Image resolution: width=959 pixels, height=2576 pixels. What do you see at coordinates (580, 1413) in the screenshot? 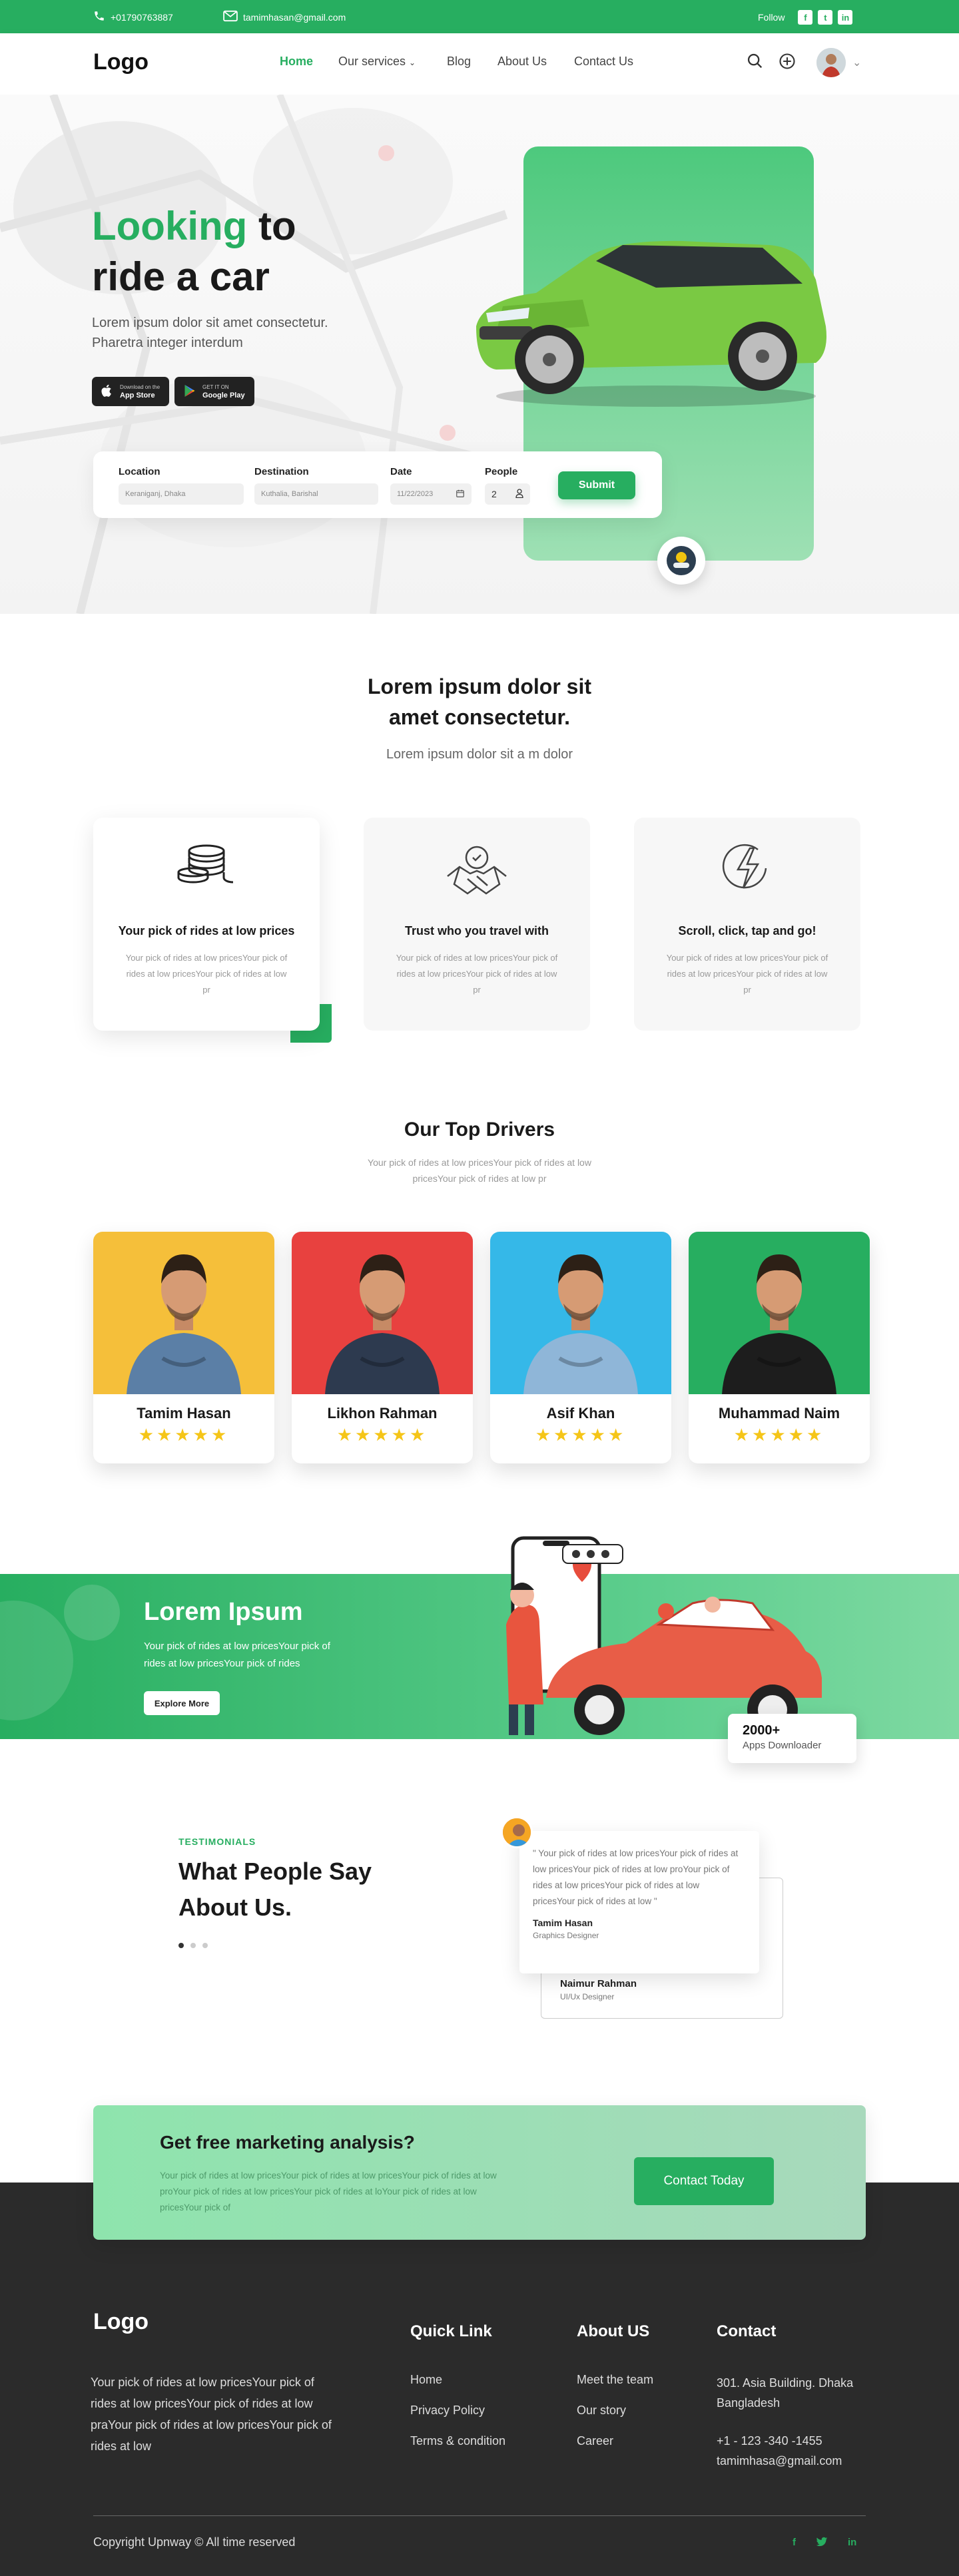
I see `driver-name: Asif Khan` at bounding box center [580, 1413].